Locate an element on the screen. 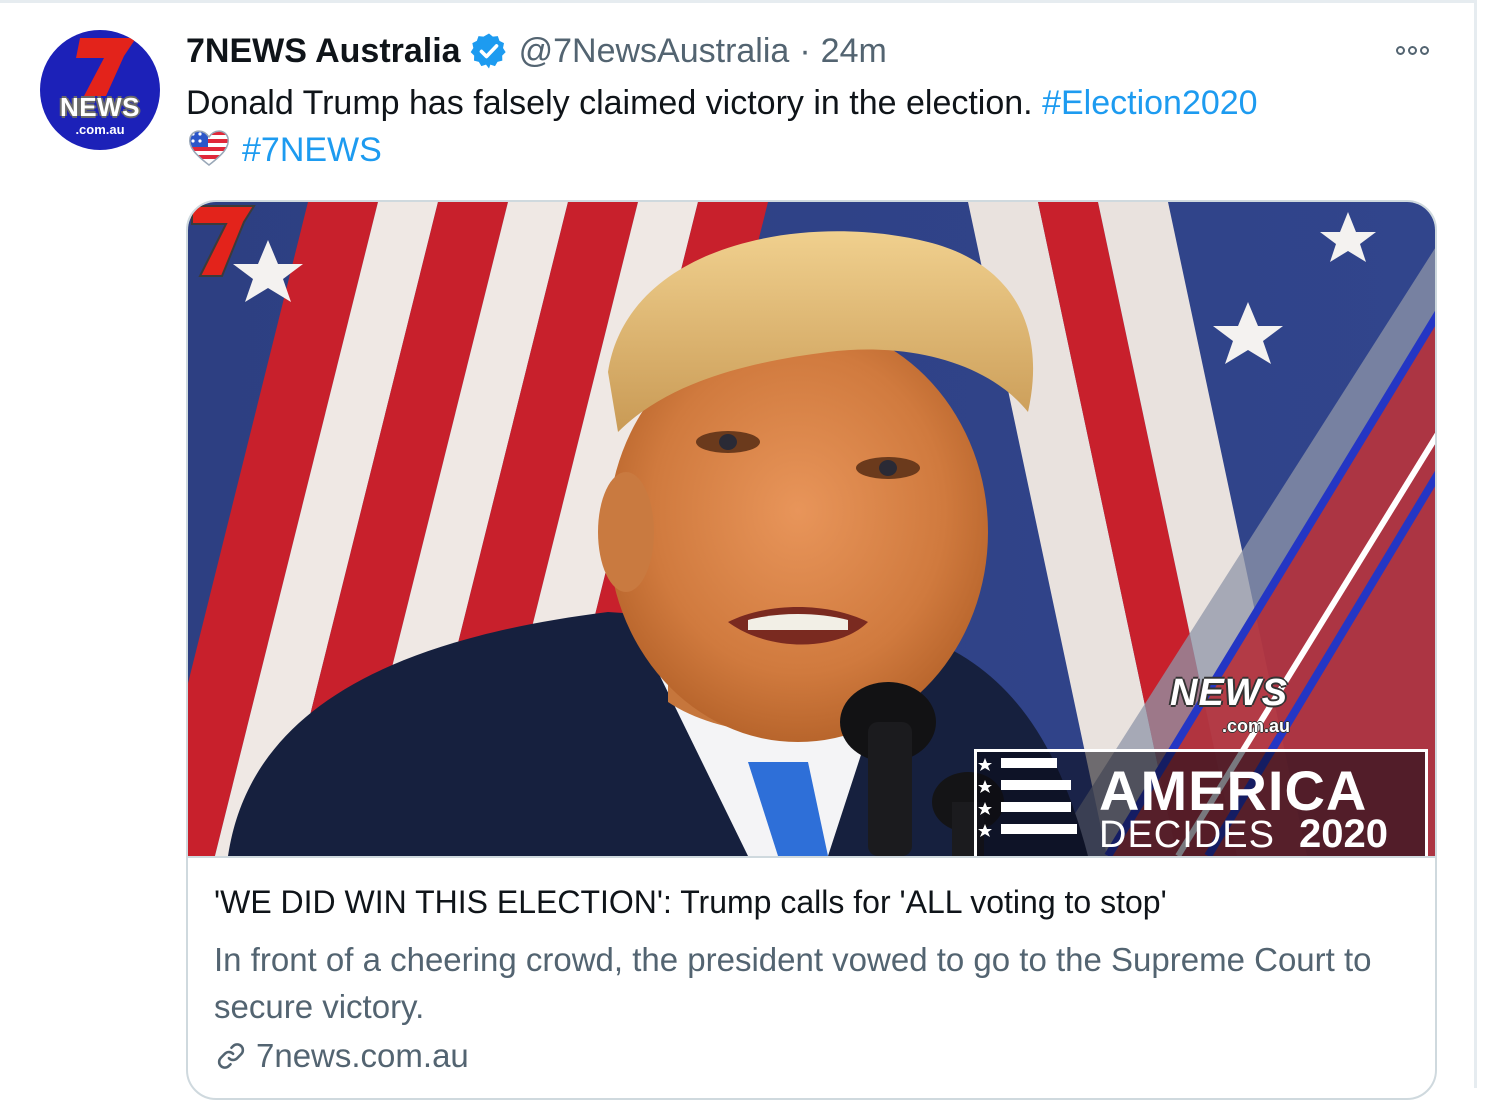 This screenshot has width=1486, height=1100. banner-decides: DECIDES is located at coordinates (1187, 835).